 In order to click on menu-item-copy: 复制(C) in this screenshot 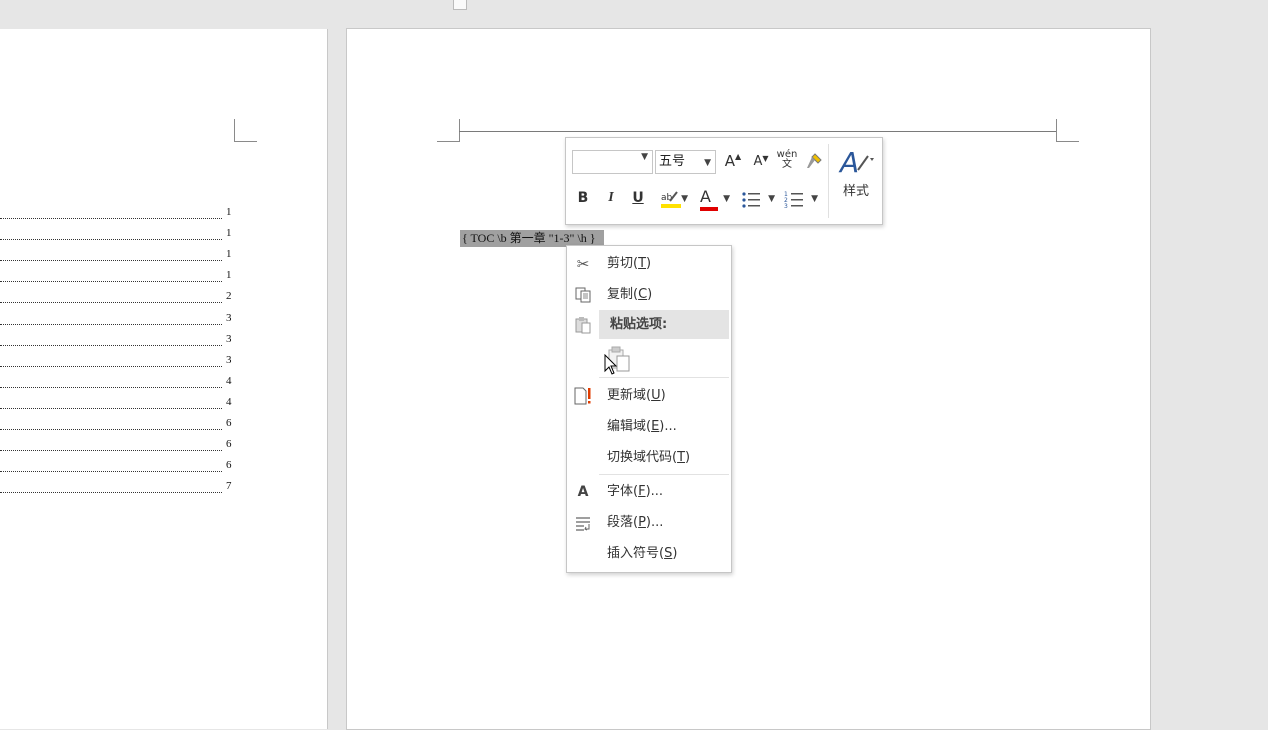, I will do `click(649, 295)`.